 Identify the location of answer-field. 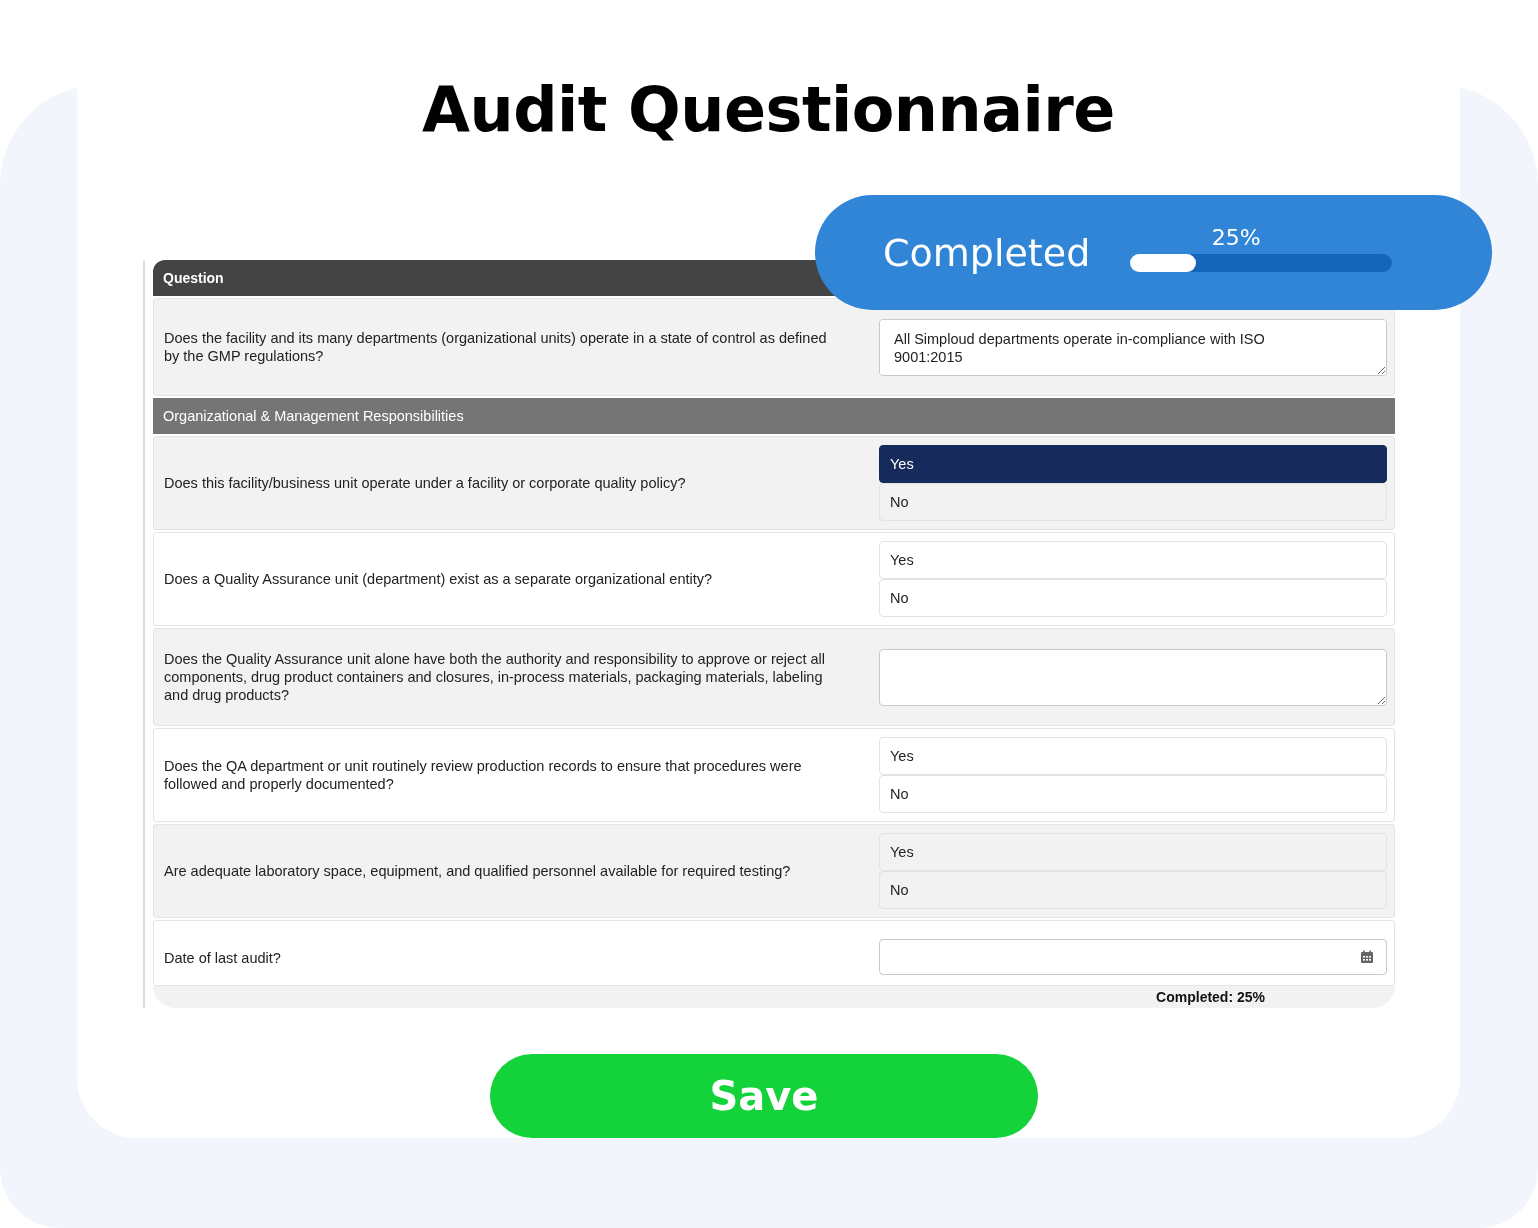
(1133, 677).